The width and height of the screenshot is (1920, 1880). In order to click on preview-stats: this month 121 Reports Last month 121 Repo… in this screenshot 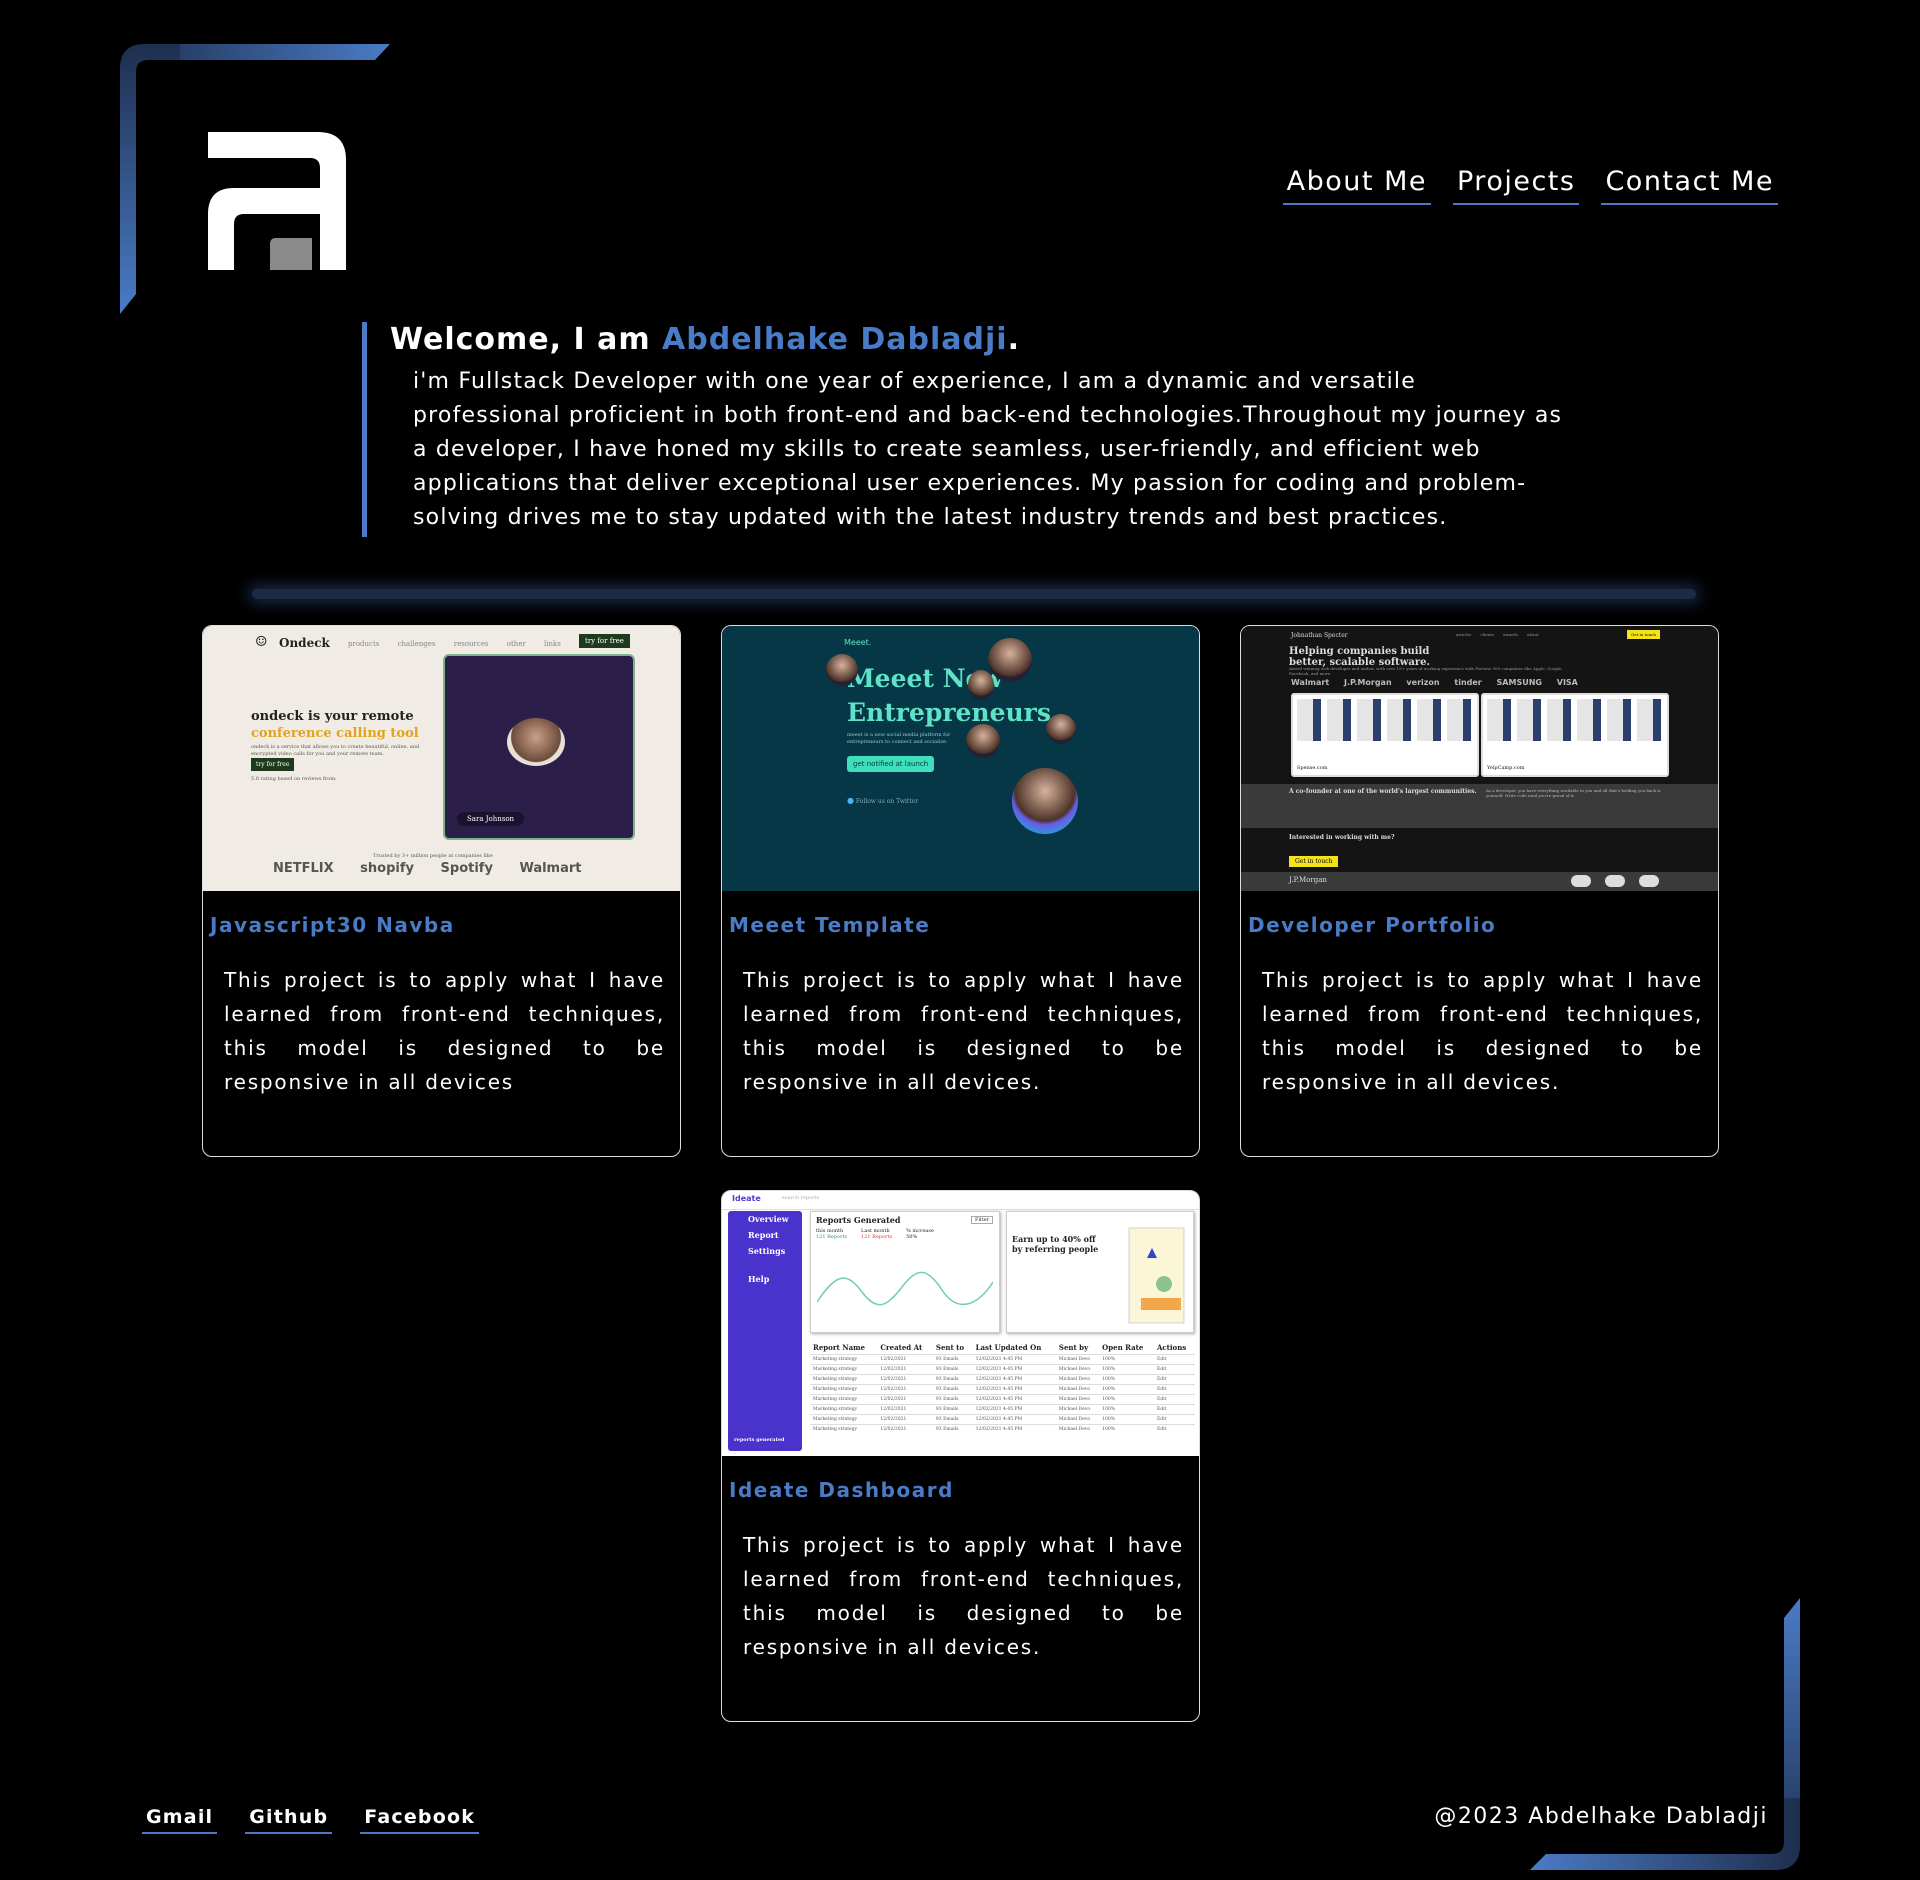, I will do `click(905, 1234)`.